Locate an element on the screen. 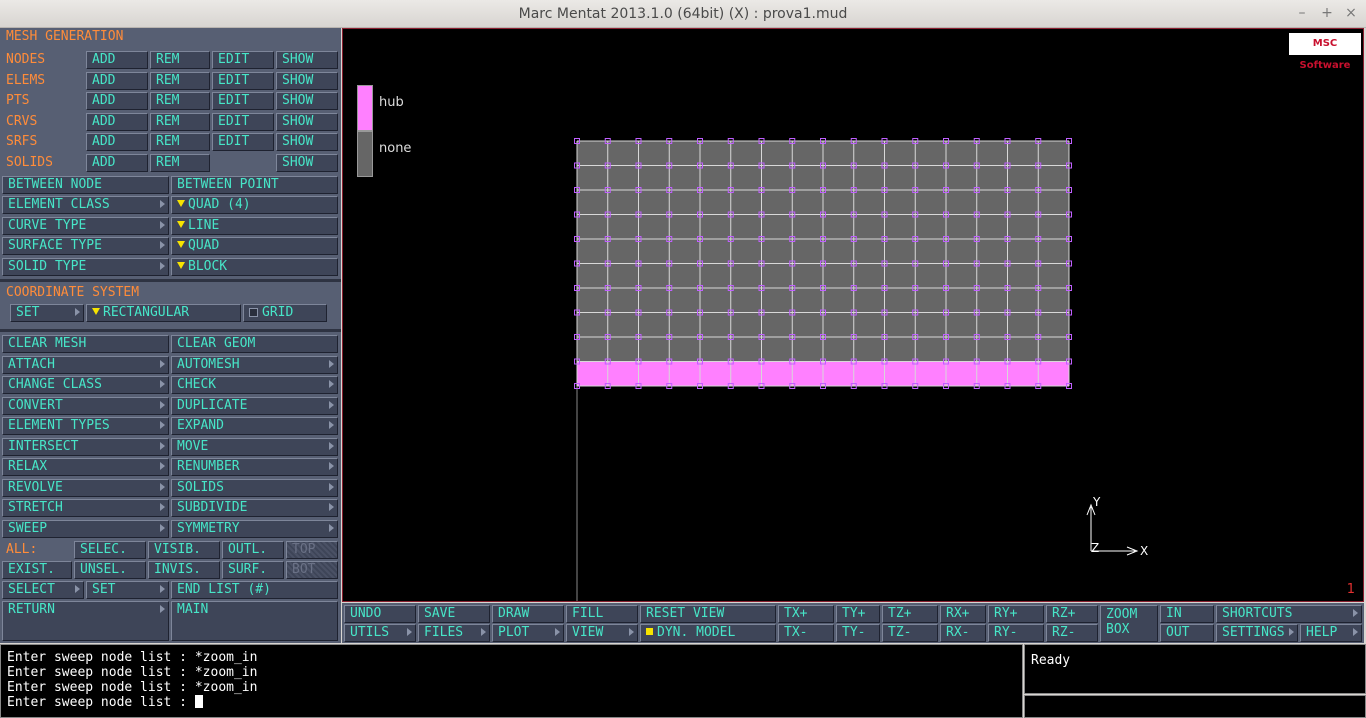 The image size is (1366, 718). close-button: × is located at coordinates (1351, 13).